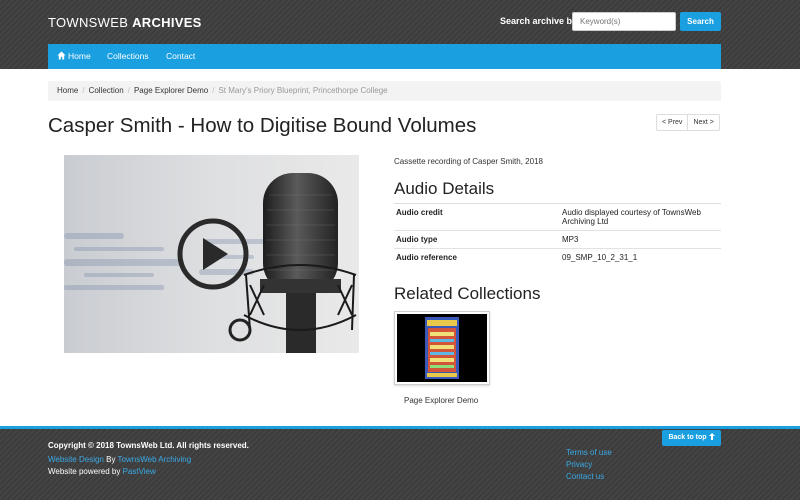  What do you see at coordinates (589, 477) in the screenshot?
I see `contact-link: Contact us` at bounding box center [589, 477].